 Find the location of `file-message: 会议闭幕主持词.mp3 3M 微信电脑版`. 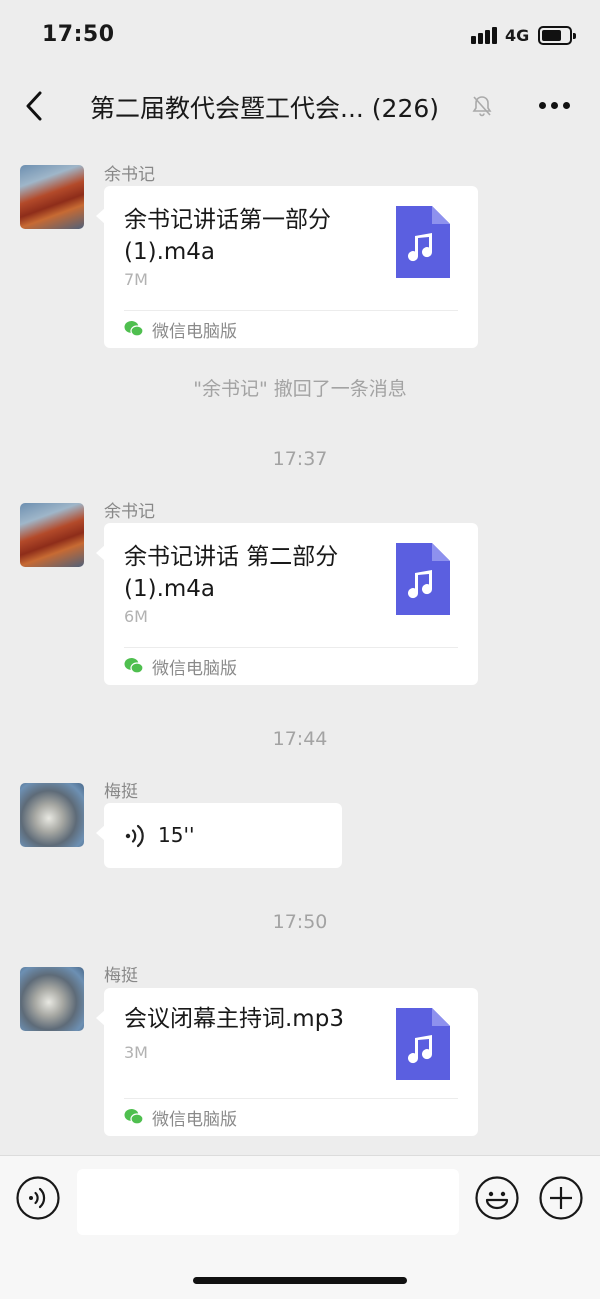

file-message: 会议闭幕主持词.mp3 3M 微信电脑版 is located at coordinates (287, 1062).